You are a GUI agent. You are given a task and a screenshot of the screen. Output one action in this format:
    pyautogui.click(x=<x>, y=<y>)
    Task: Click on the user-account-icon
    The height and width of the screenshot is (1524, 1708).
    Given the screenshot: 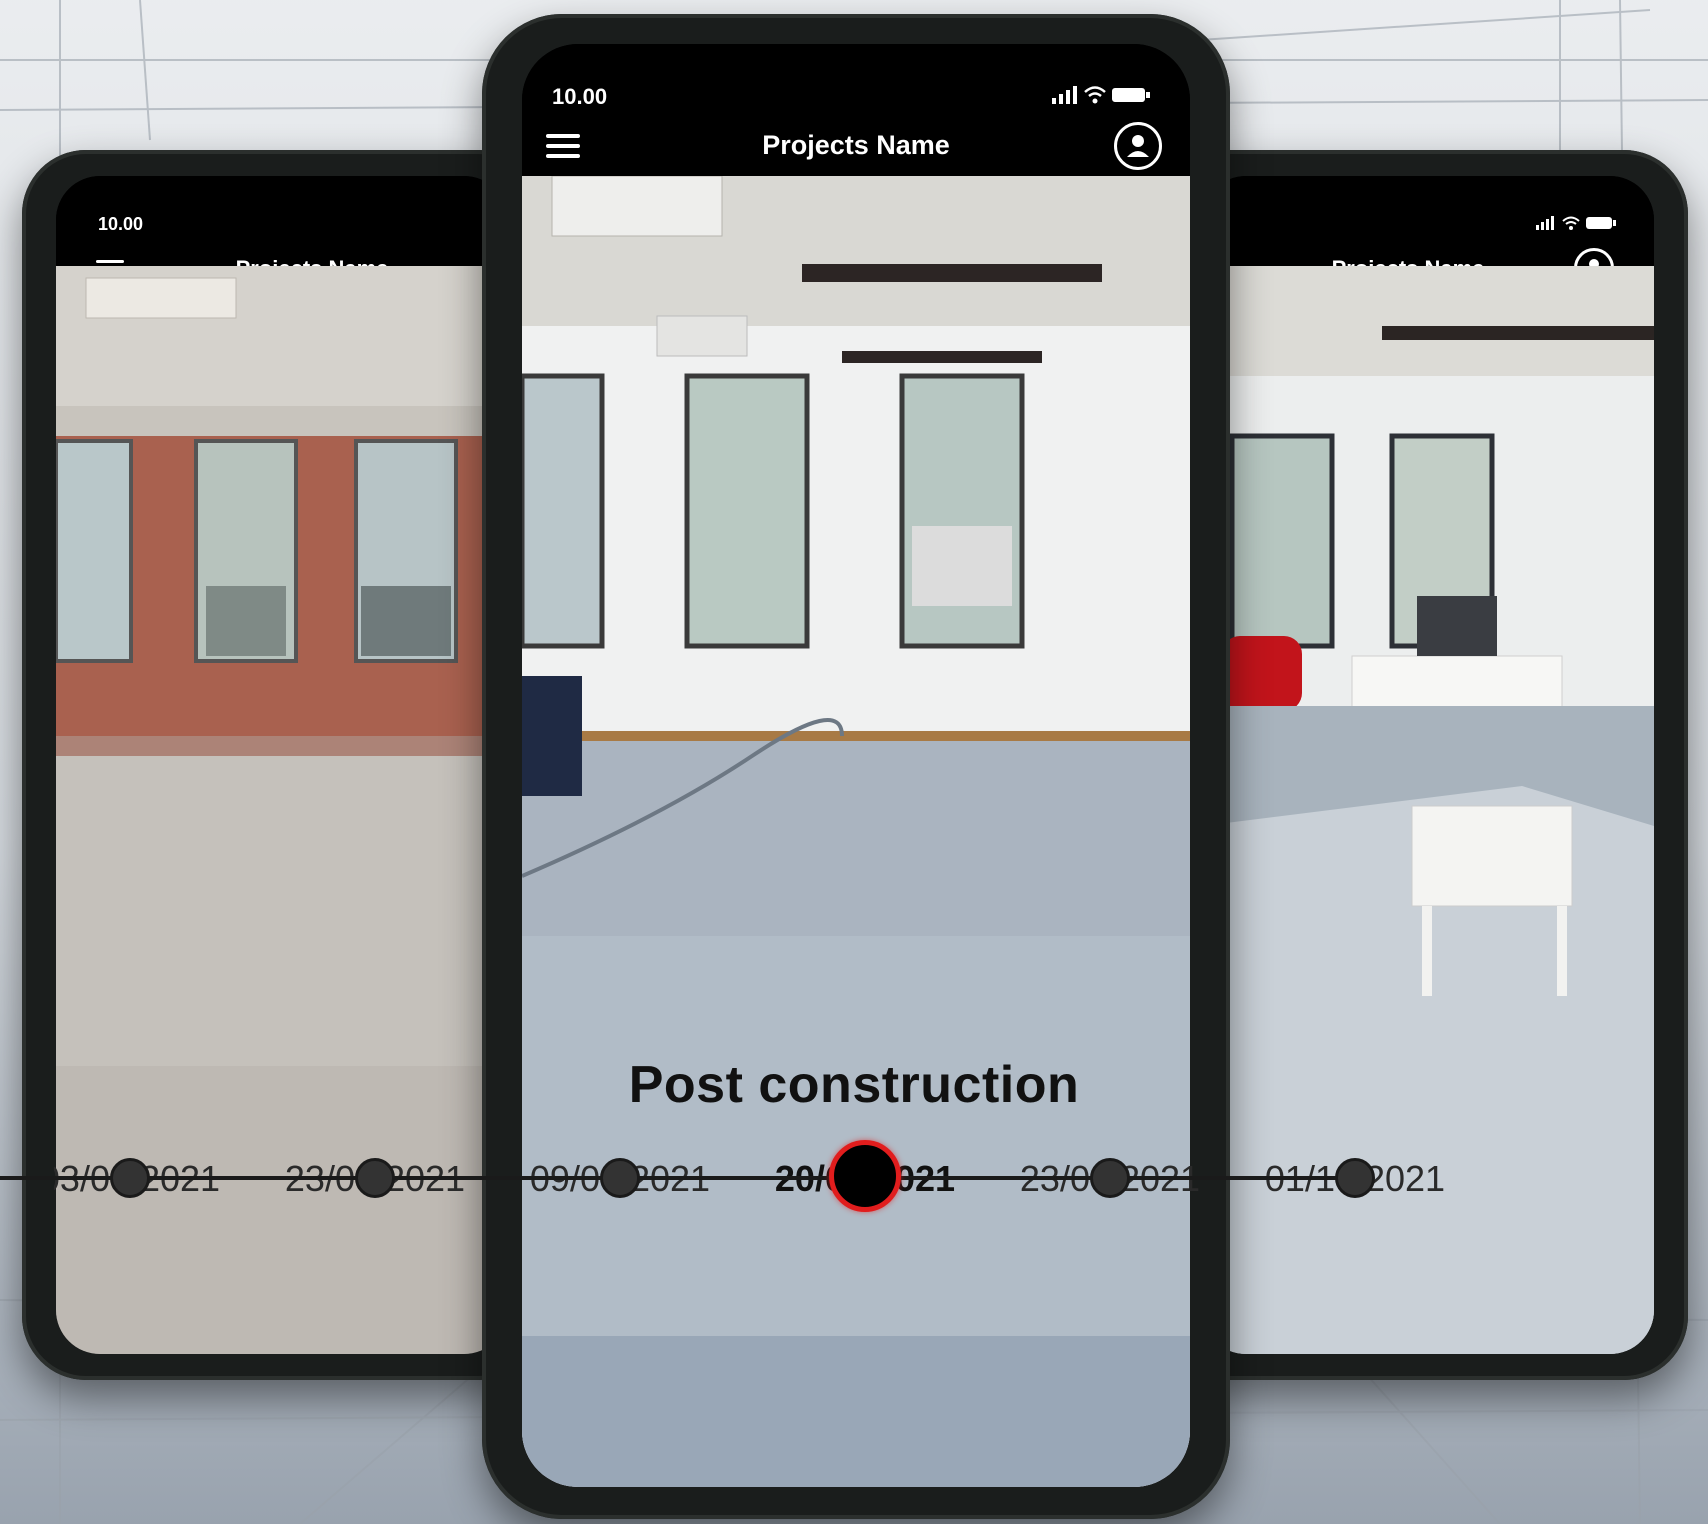 What is the action you would take?
    pyautogui.click(x=1138, y=146)
    